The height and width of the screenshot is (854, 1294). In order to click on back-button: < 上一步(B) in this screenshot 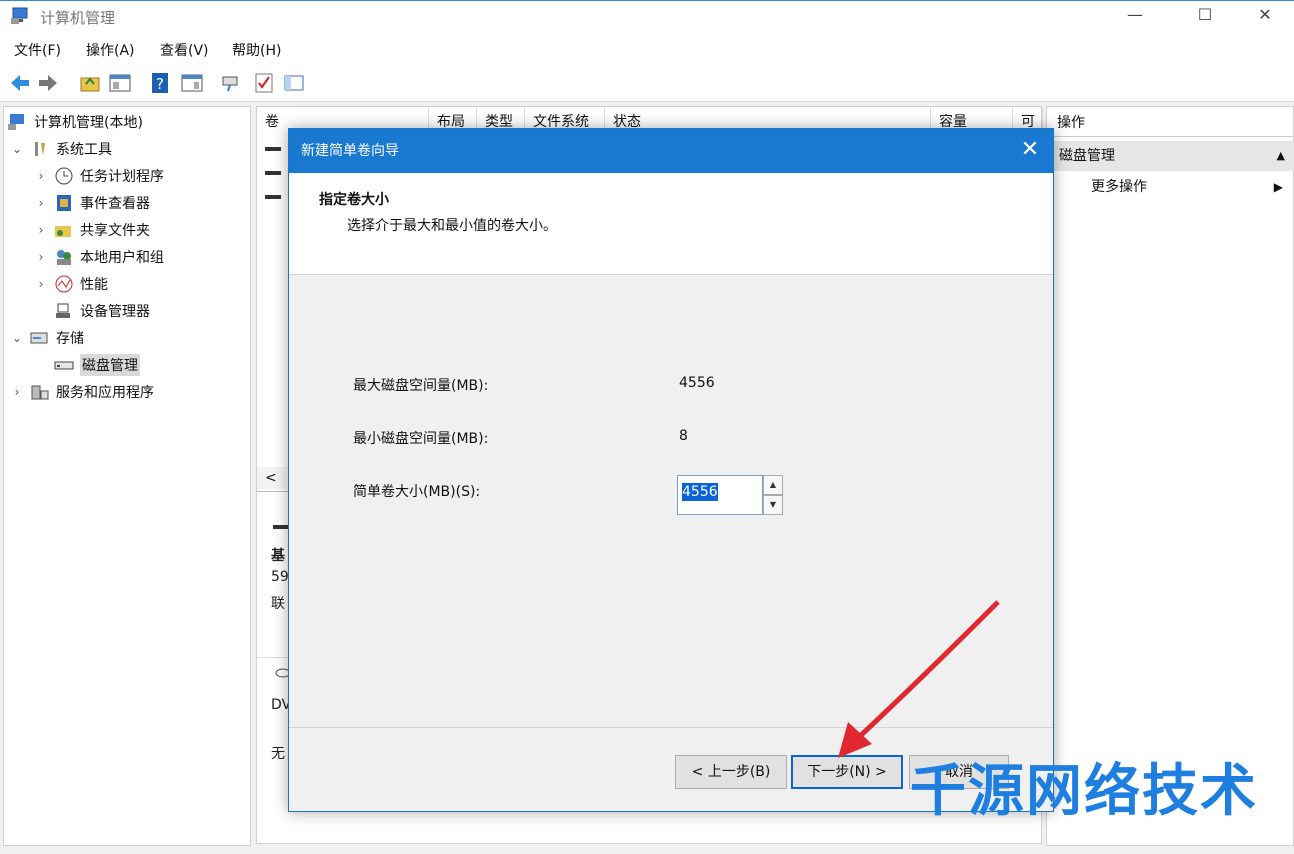, I will do `click(731, 772)`.